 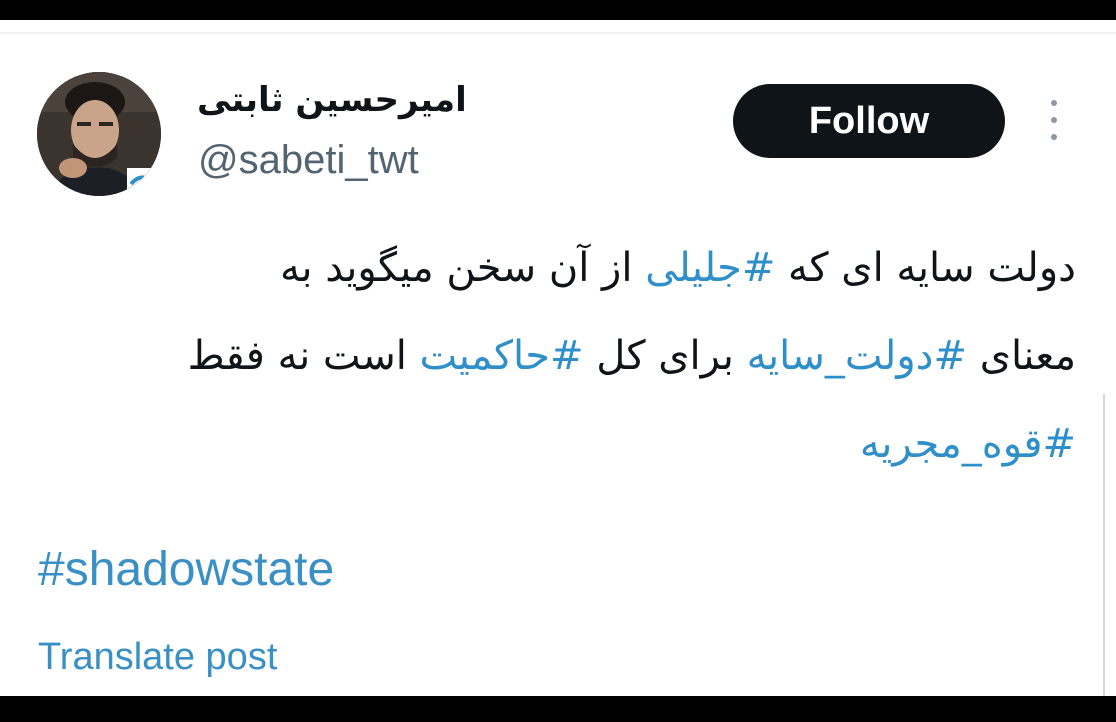 What do you see at coordinates (186, 570) in the screenshot?
I see `hashtag-link-shadowstate: #shadowstate` at bounding box center [186, 570].